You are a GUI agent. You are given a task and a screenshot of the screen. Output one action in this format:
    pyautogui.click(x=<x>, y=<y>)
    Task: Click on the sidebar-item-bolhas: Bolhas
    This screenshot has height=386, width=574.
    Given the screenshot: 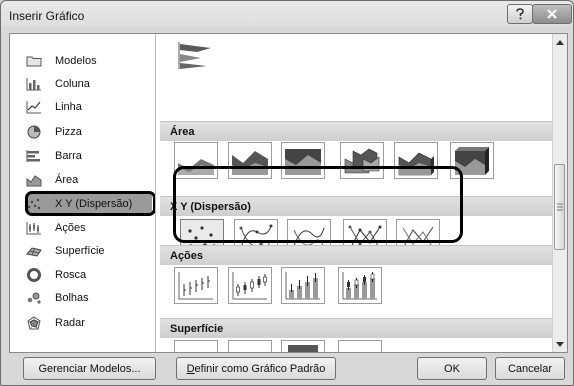 What is the action you would take?
    pyautogui.click(x=89, y=297)
    